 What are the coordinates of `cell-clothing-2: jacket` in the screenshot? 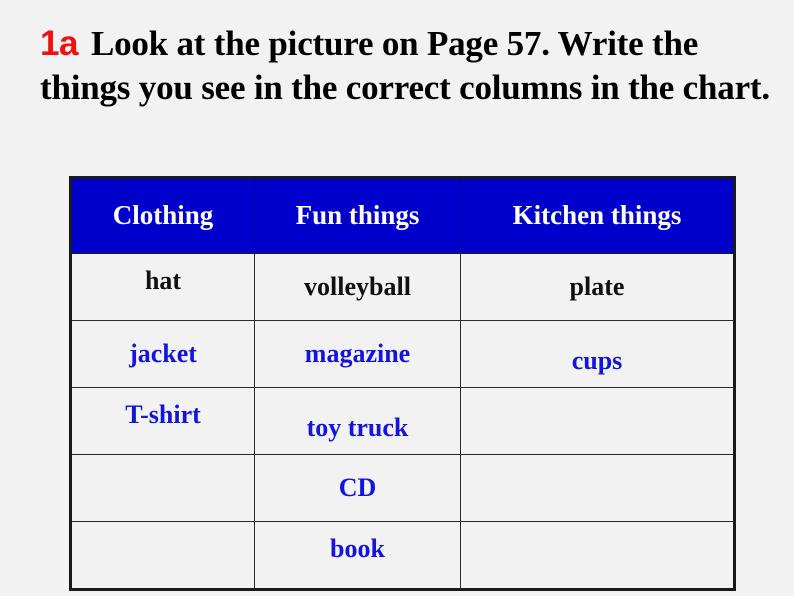 It's located at (162, 354).